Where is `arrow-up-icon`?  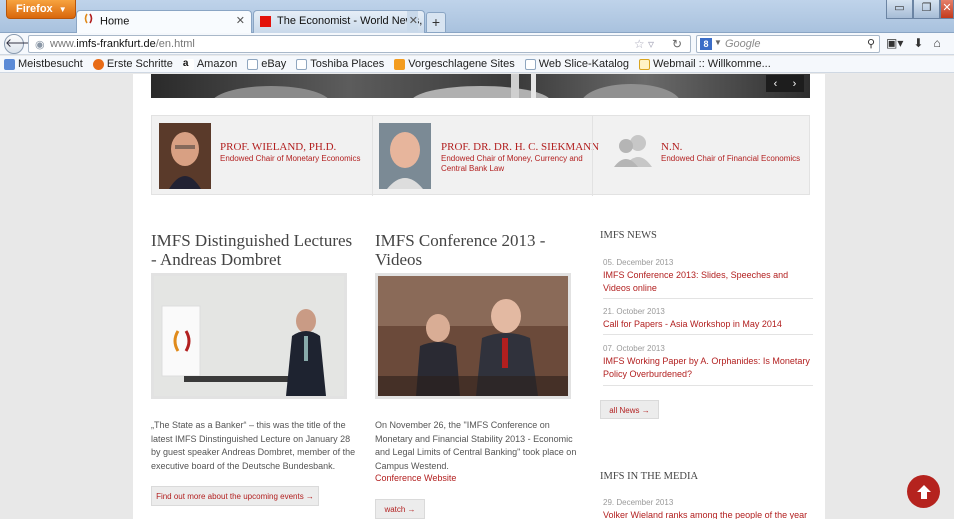
arrow-up-icon is located at coordinates (923, 491).